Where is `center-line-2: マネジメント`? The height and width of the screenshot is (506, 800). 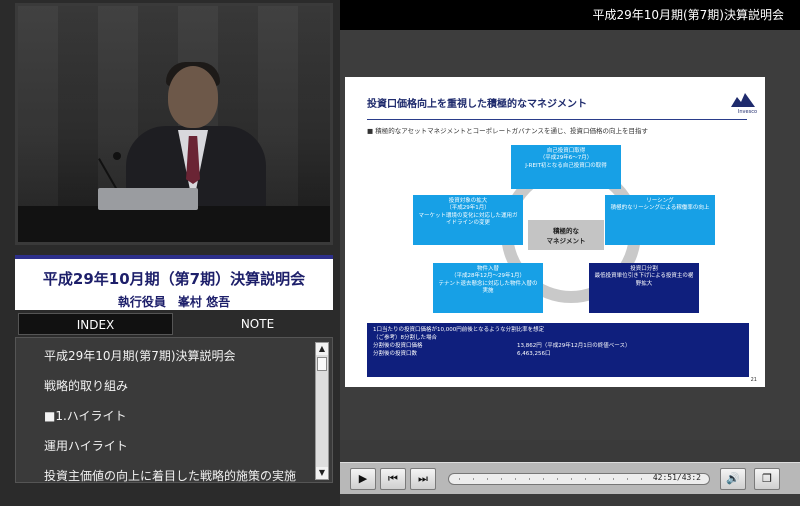
center-line-2: マネジメント is located at coordinates (566, 241).